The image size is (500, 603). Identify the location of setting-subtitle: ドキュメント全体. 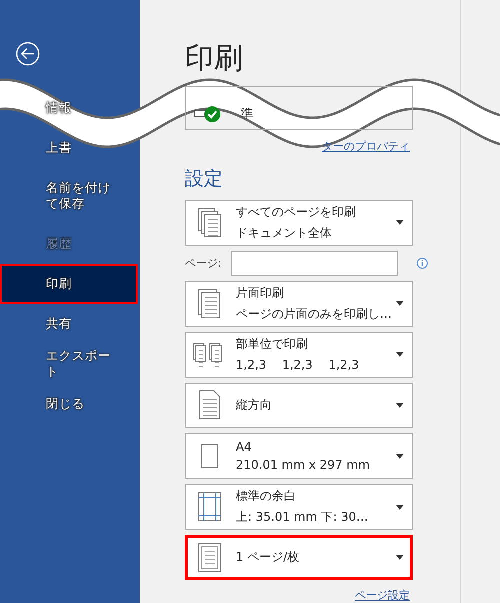
(284, 233).